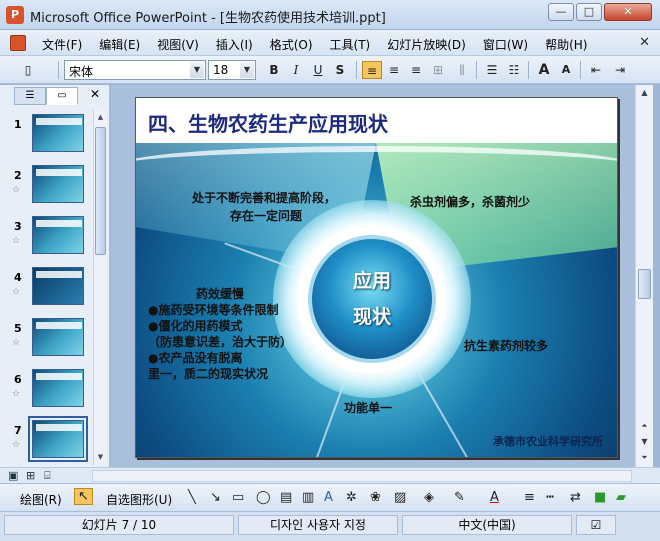  What do you see at coordinates (492, 70) in the screenshot?
I see `numbered-list-icon: ☰` at bounding box center [492, 70].